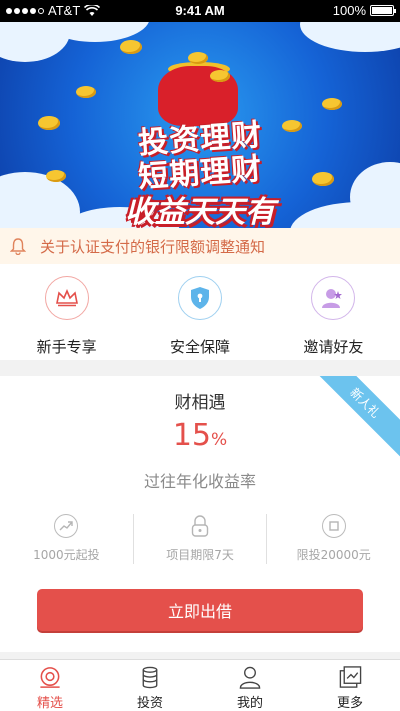 The image size is (400, 711). Describe the element at coordinates (200, 555) in the screenshot. I see `stat-term-label: 项目期限7天` at that location.